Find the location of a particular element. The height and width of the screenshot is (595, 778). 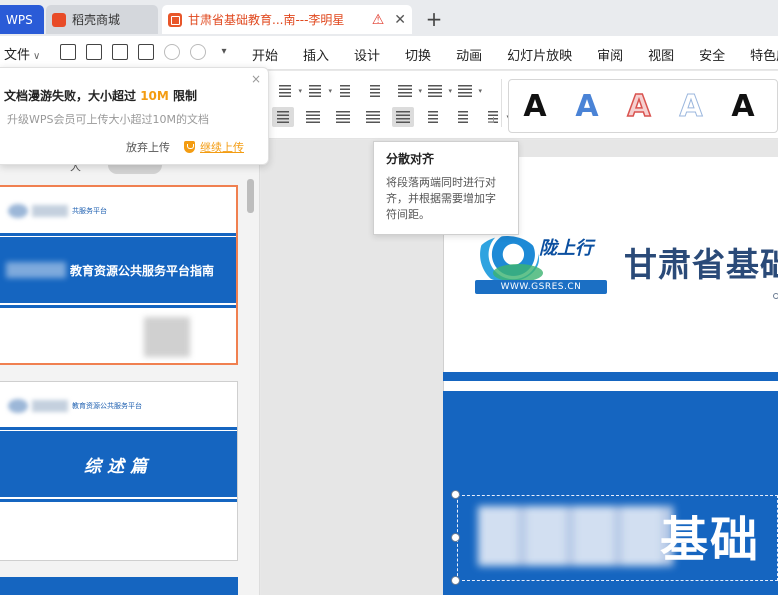

numbered-list-icon: ▾ is located at coordinates (318, 91).